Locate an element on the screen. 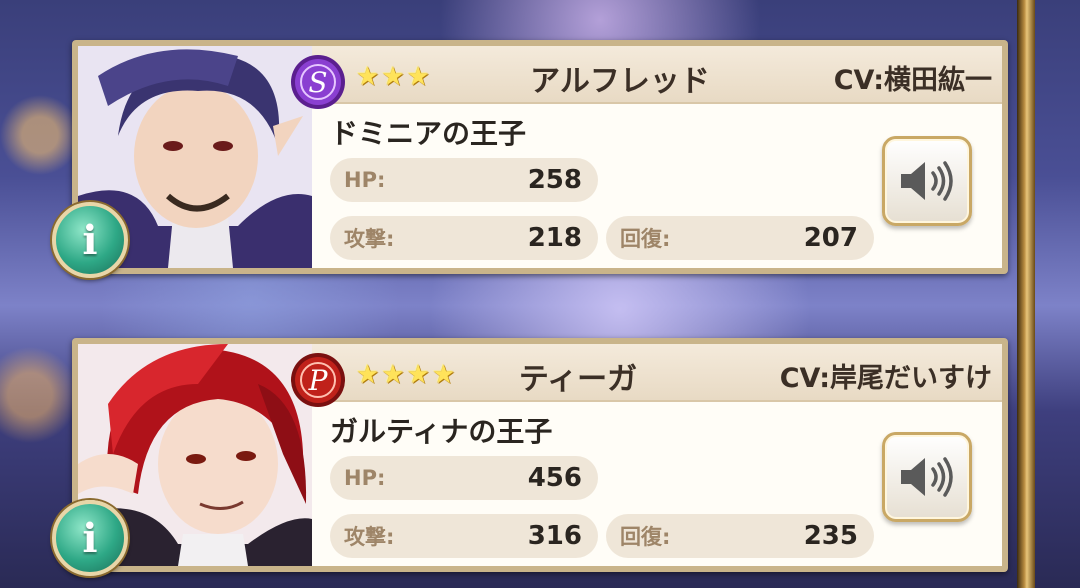 This screenshot has width=1080, height=588. hp-value: 456 is located at coordinates (554, 478).